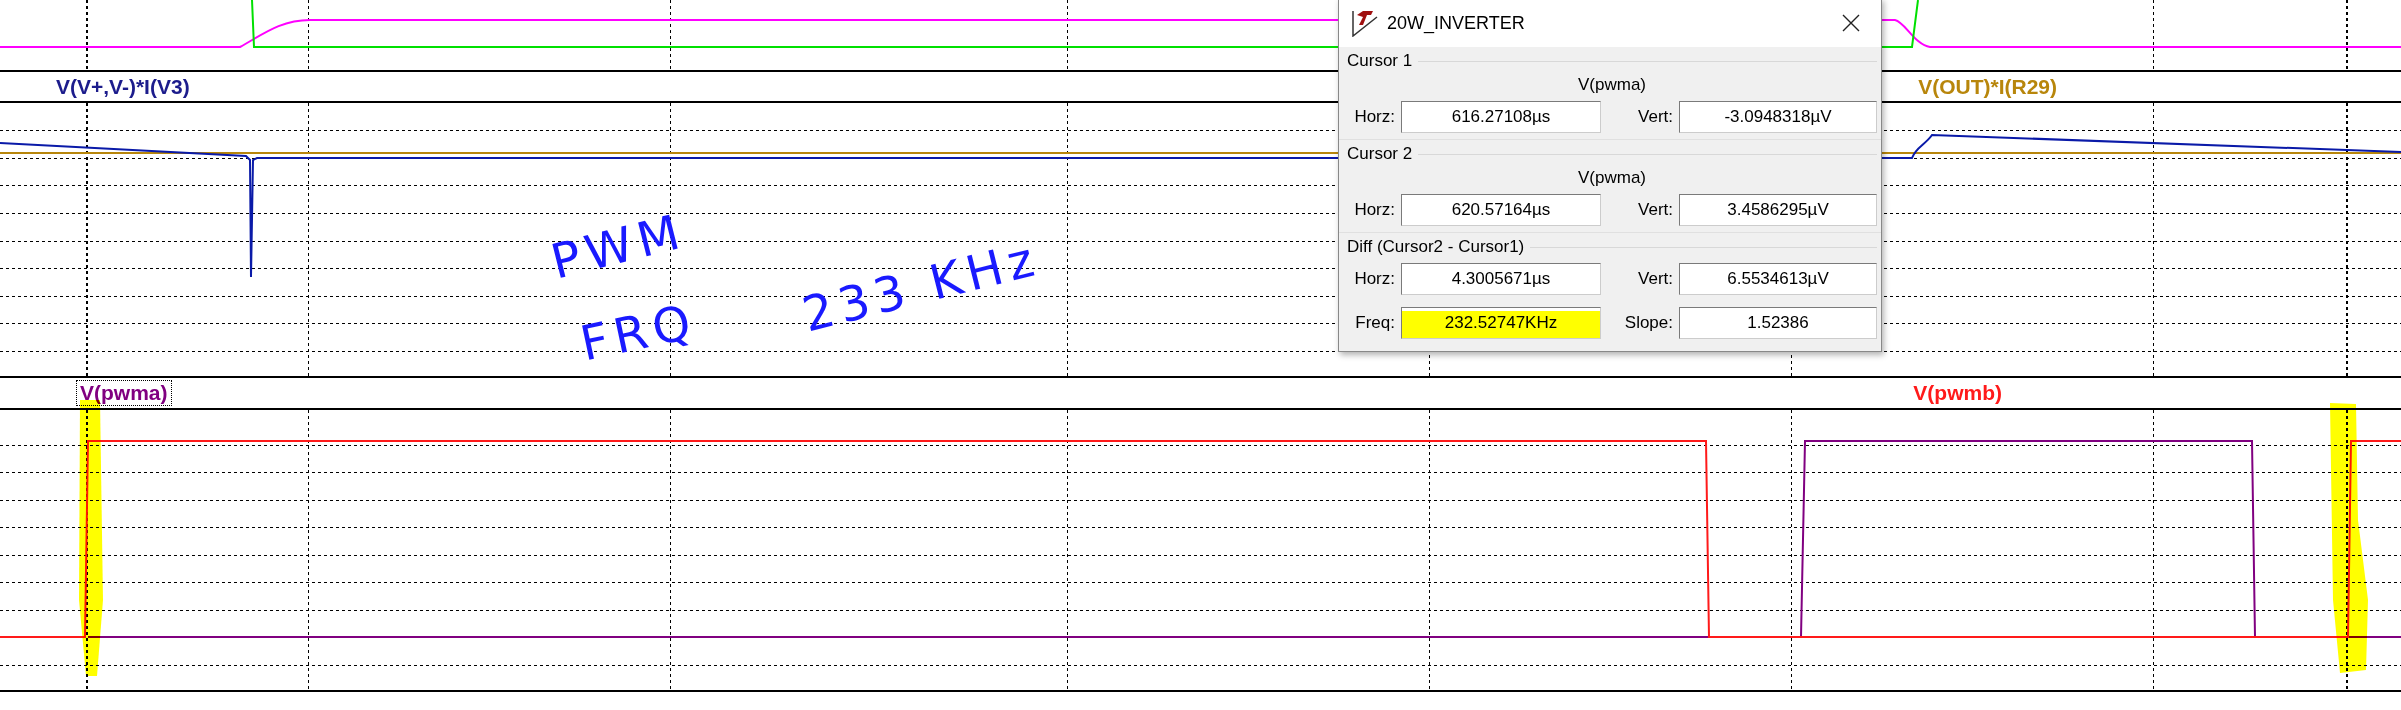 This screenshot has height=710, width=2401. Describe the element at coordinates (618, 246) in the screenshot. I see `handwritten-note: PWM` at that location.